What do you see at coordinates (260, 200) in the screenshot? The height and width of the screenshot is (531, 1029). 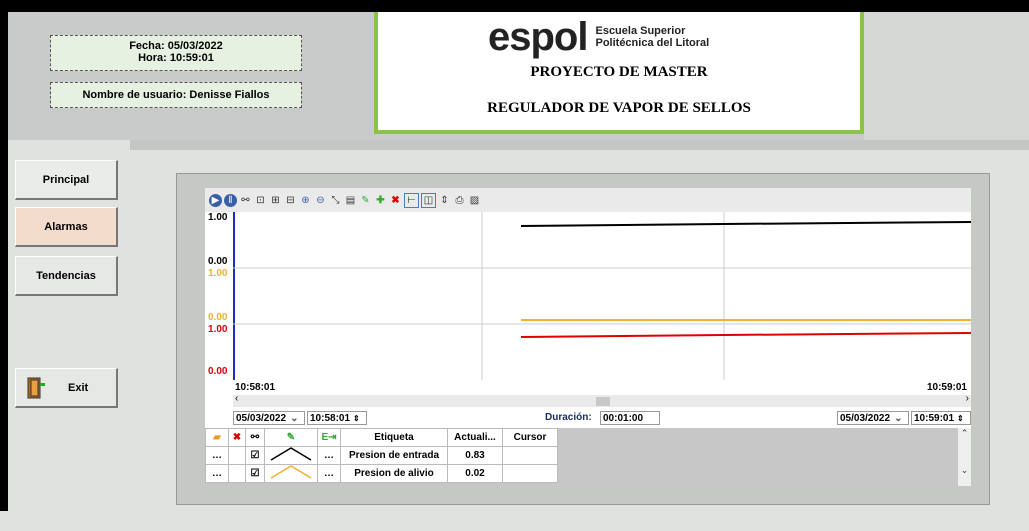 I see `zoom-area-icon: ⊡` at bounding box center [260, 200].